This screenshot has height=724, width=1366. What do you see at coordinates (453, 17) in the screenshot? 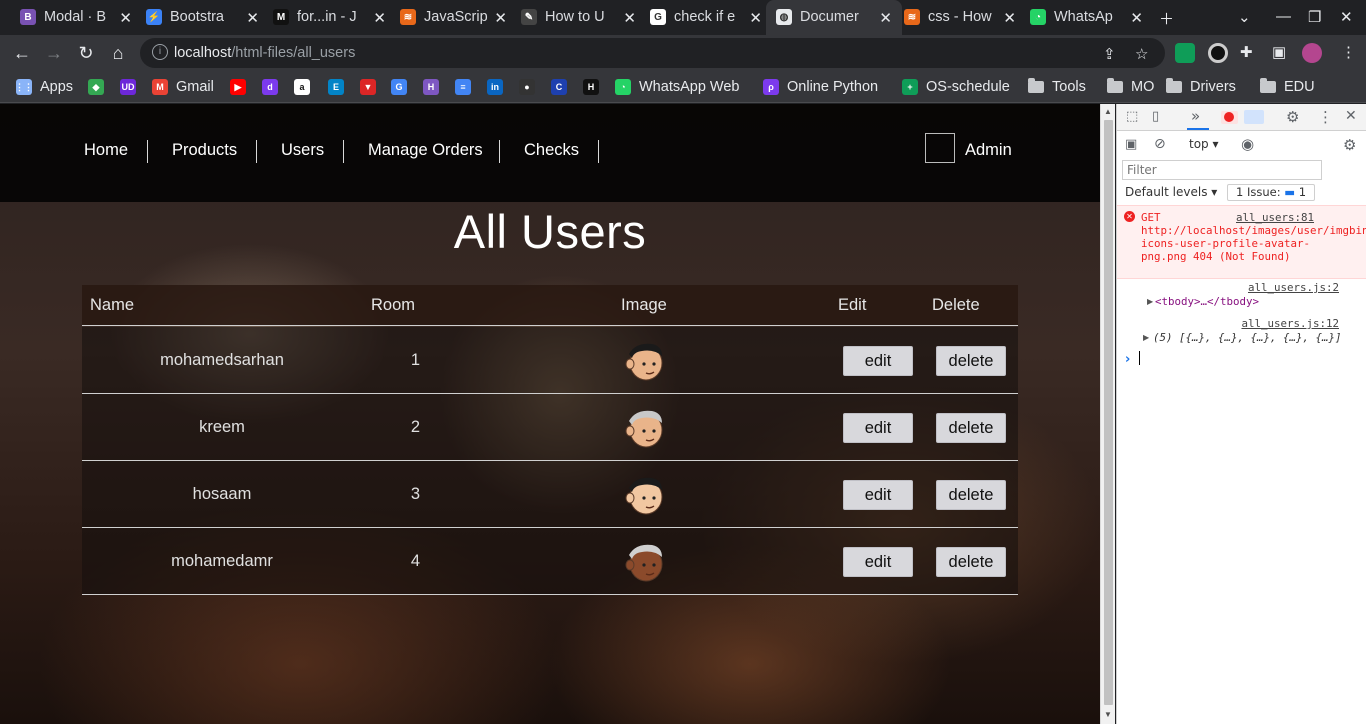
I see `browser-tab: ≋ JavaScrip ✕` at bounding box center [453, 17].